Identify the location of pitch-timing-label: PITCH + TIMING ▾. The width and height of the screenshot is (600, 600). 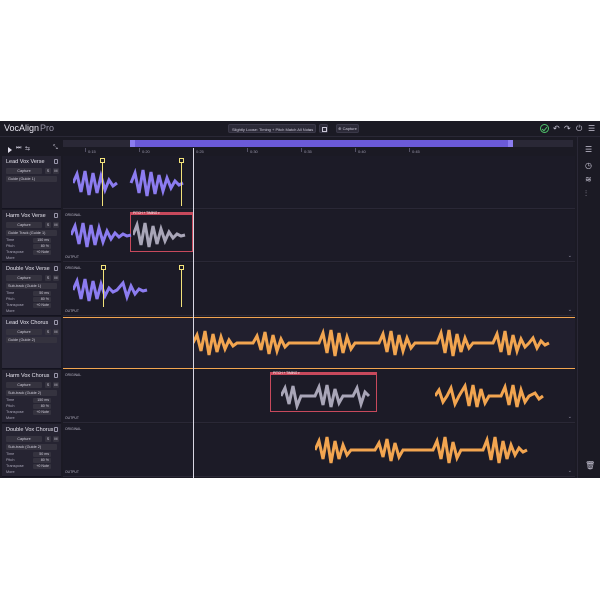
(286, 373).